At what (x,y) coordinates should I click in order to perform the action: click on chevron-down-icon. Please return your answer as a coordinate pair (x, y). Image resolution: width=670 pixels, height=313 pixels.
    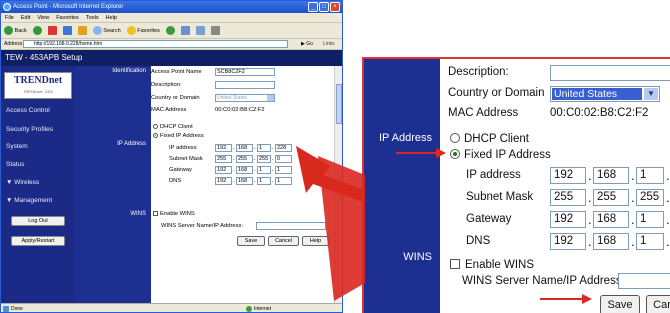
    Looking at the image, I should click on (270, 98).